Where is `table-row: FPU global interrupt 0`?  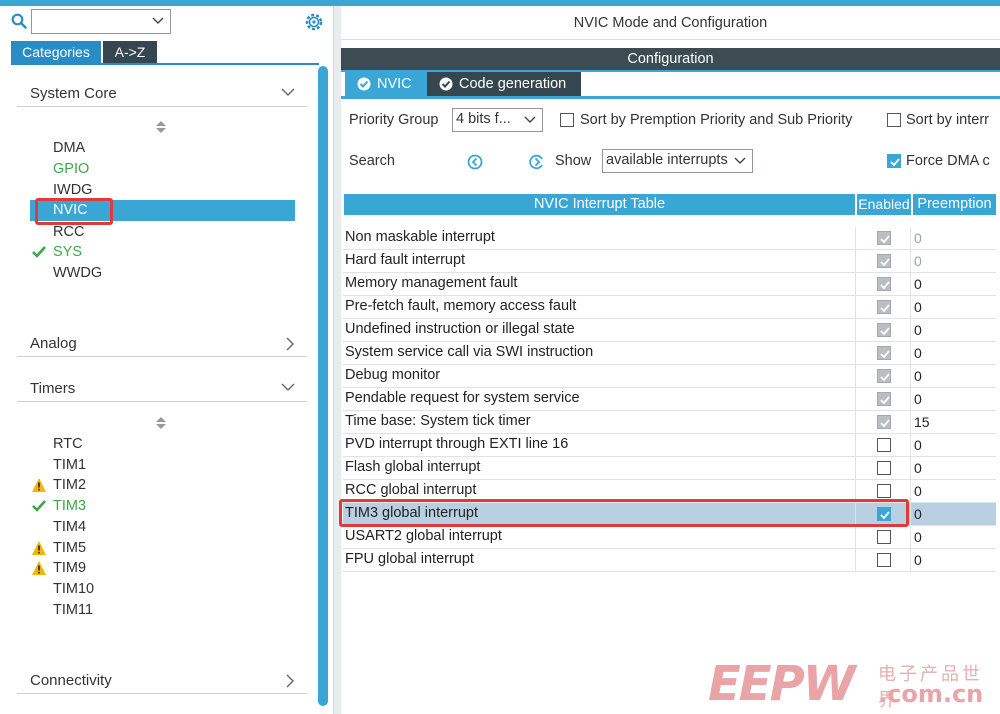
table-row: FPU global interrupt 0 is located at coordinates (669, 560).